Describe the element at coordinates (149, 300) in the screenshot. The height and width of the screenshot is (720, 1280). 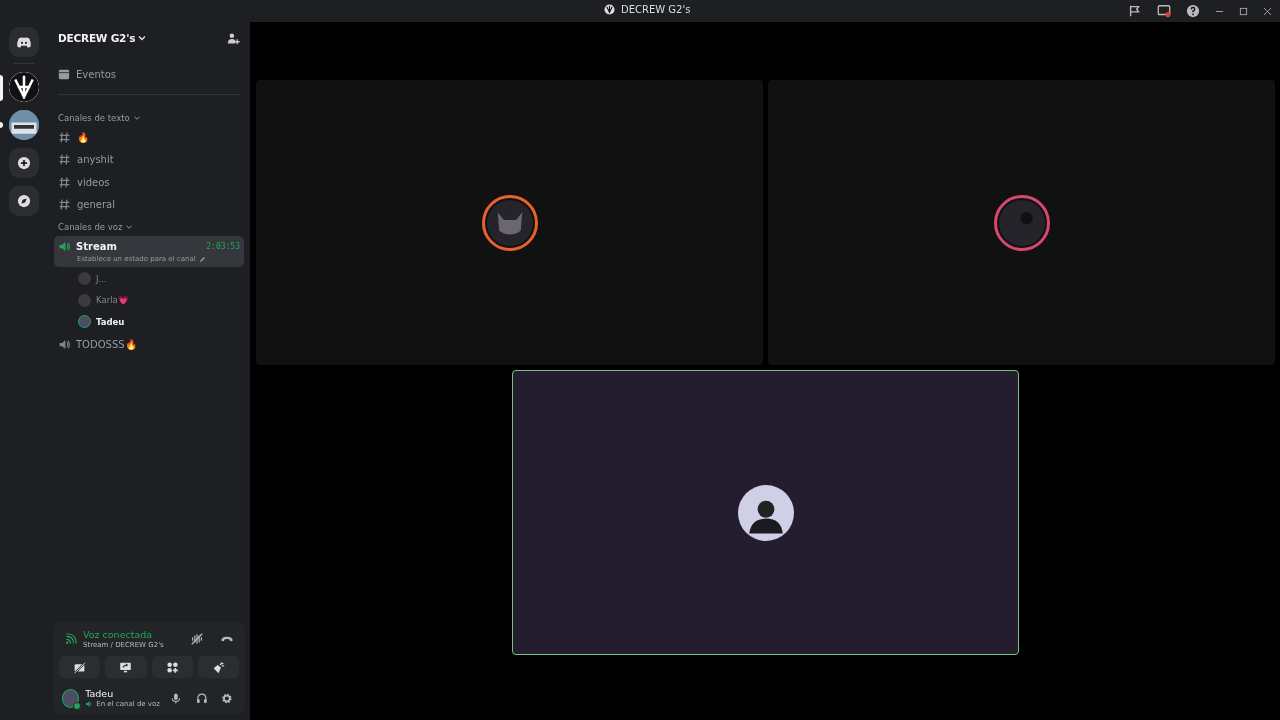
I see `voice-member: Karla💗` at that location.